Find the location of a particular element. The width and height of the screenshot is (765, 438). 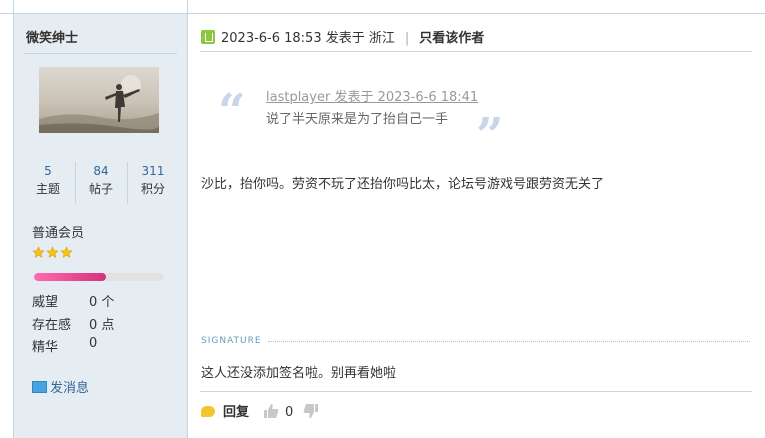

level-progress-fill is located at coordinates (70, 277).